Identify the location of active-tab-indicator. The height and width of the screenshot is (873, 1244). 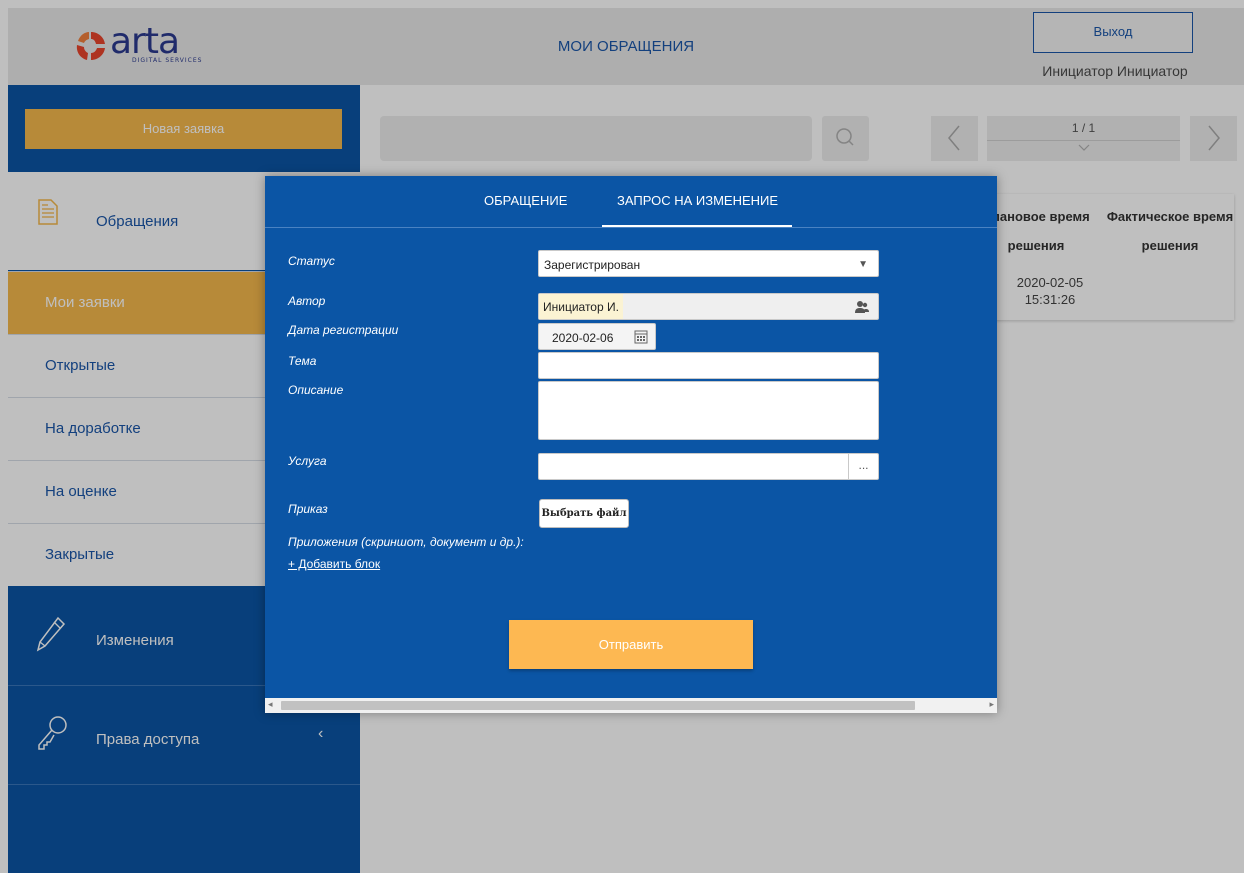
(697, 226).